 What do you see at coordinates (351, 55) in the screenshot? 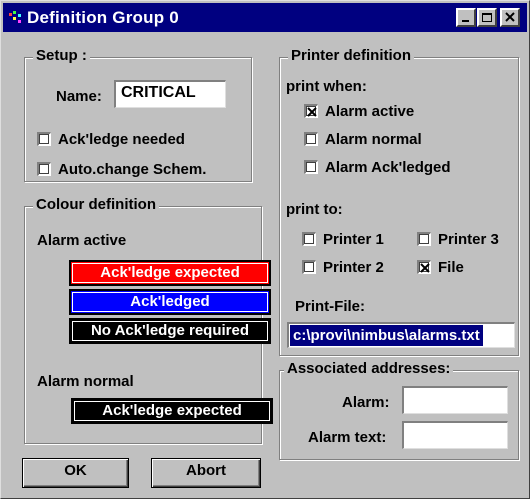
I see `printer-legend: Printer definition` at bounding box center [351, 55].